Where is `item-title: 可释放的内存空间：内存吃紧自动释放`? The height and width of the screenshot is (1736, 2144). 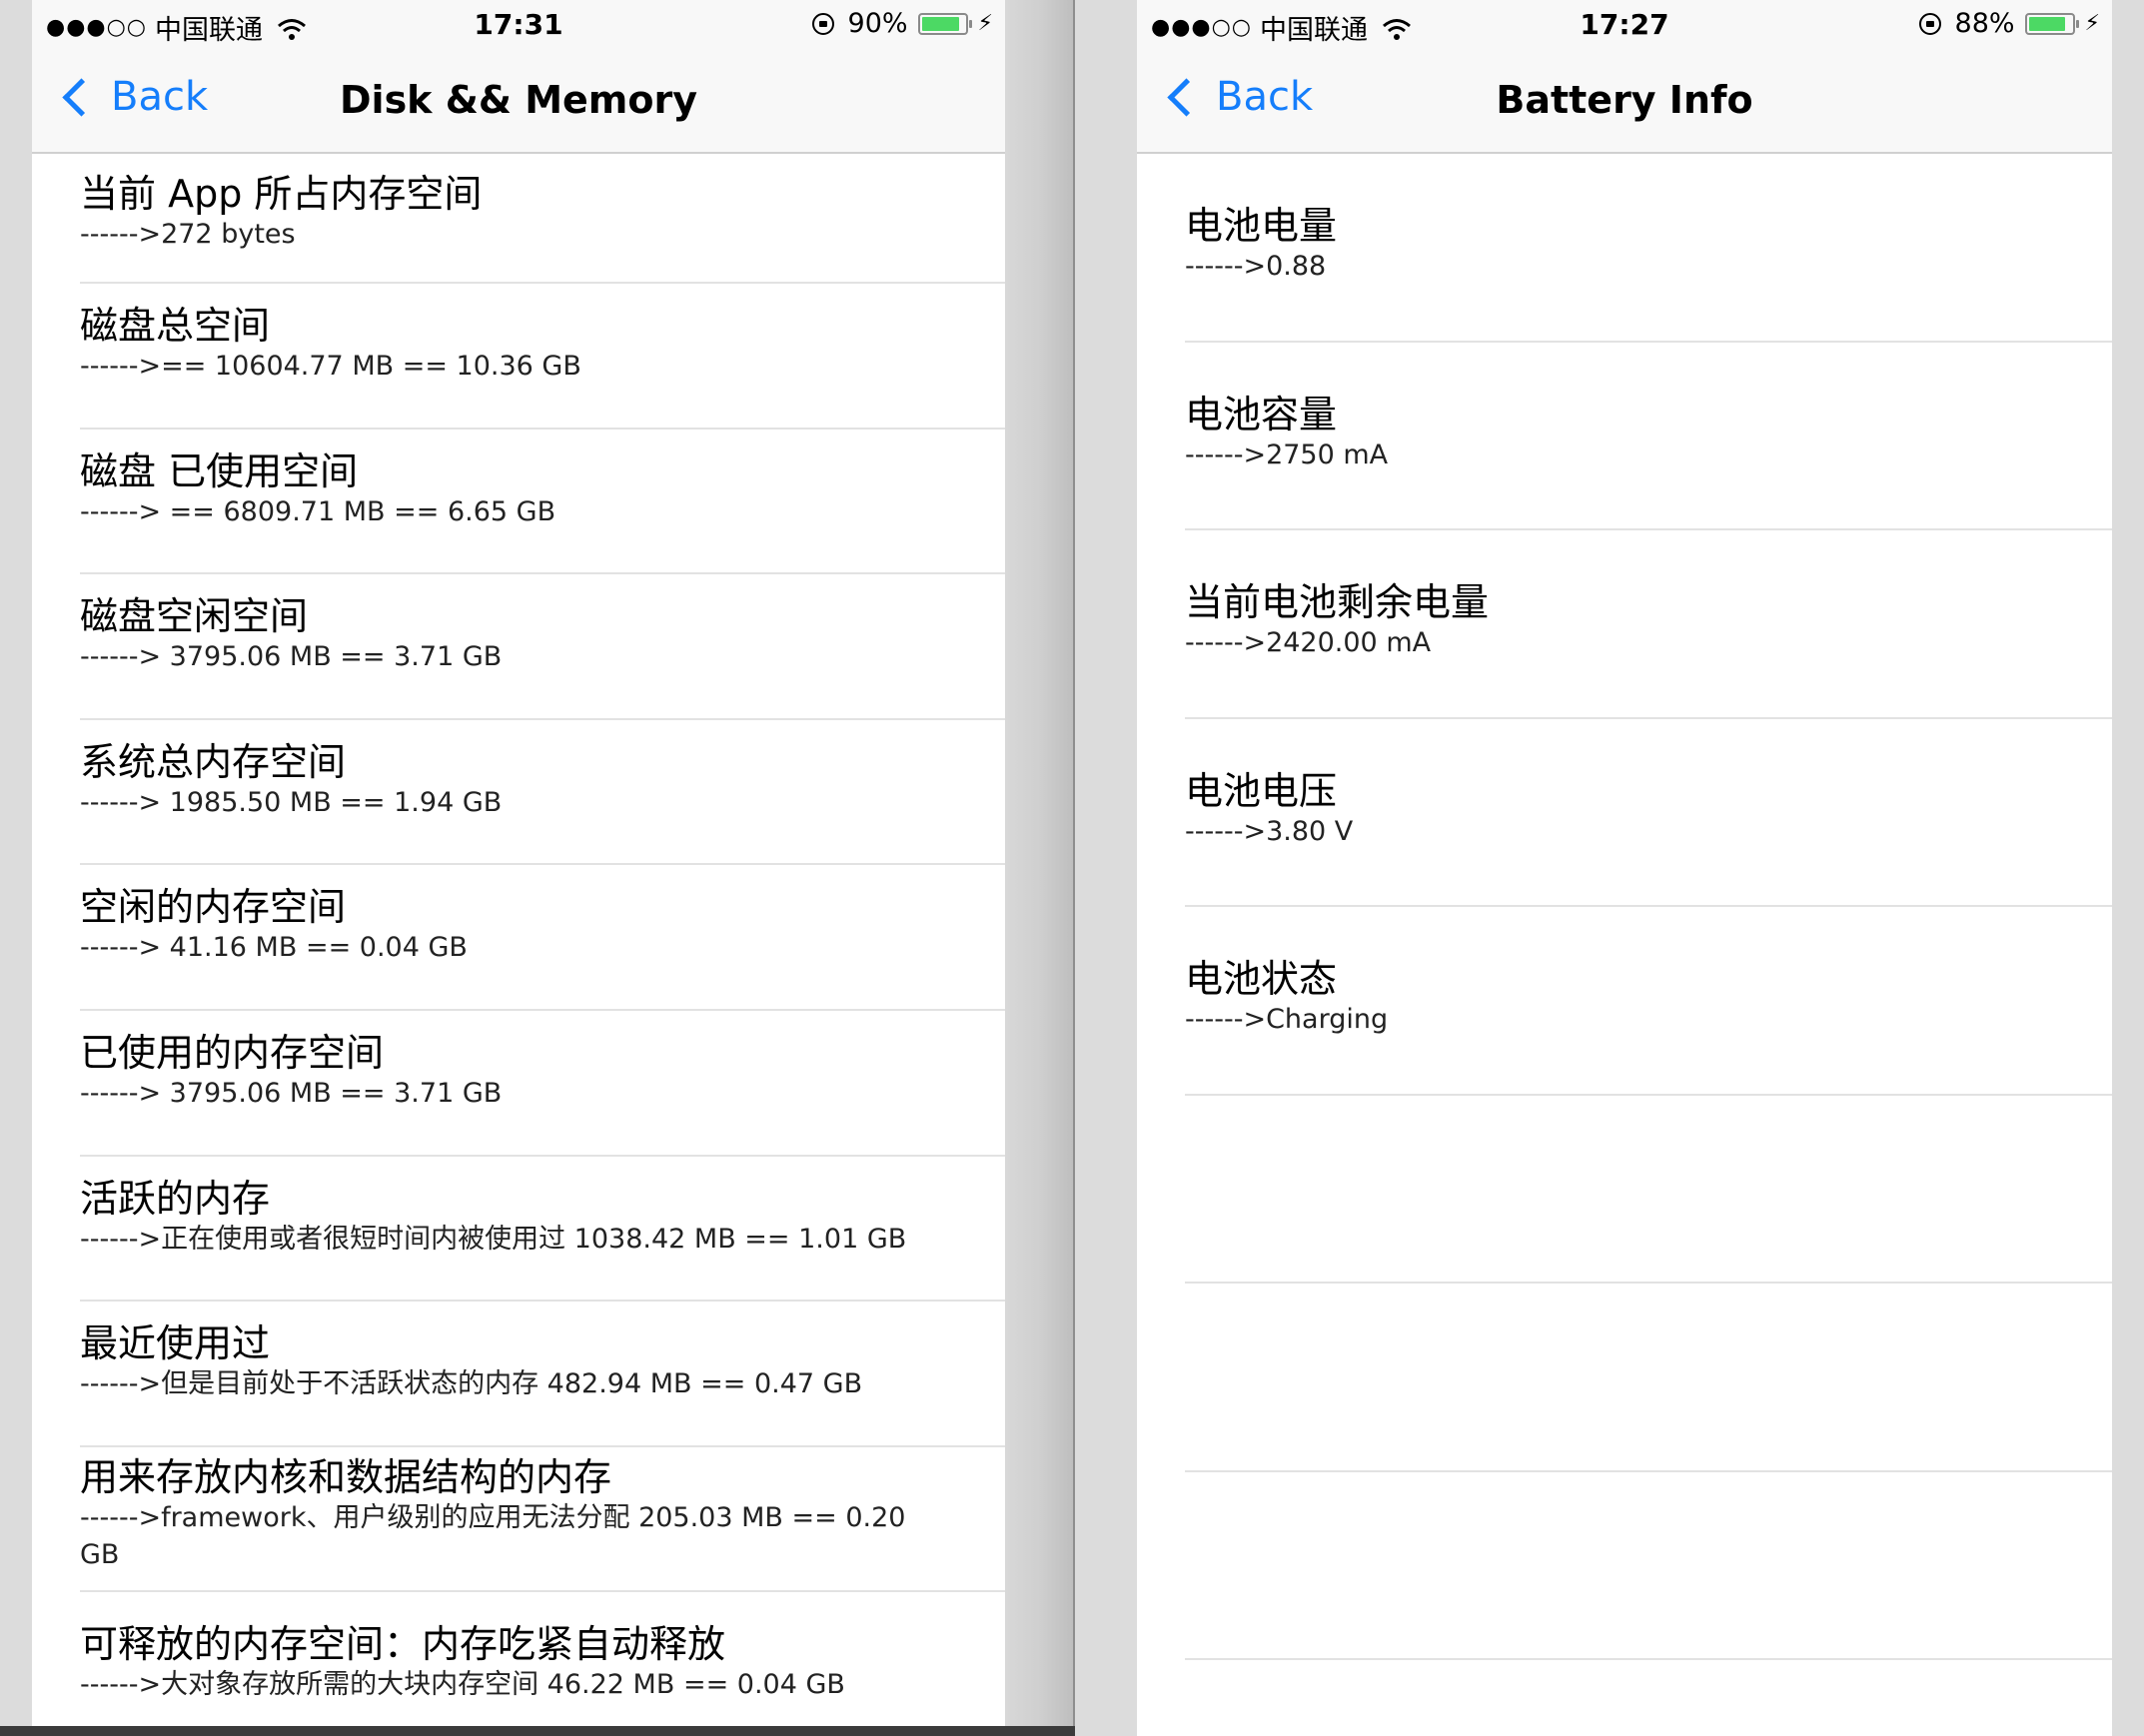
item-title: 可释放的内存空间：内存吃紧自动释放 is located at coordinates (403, 1644).